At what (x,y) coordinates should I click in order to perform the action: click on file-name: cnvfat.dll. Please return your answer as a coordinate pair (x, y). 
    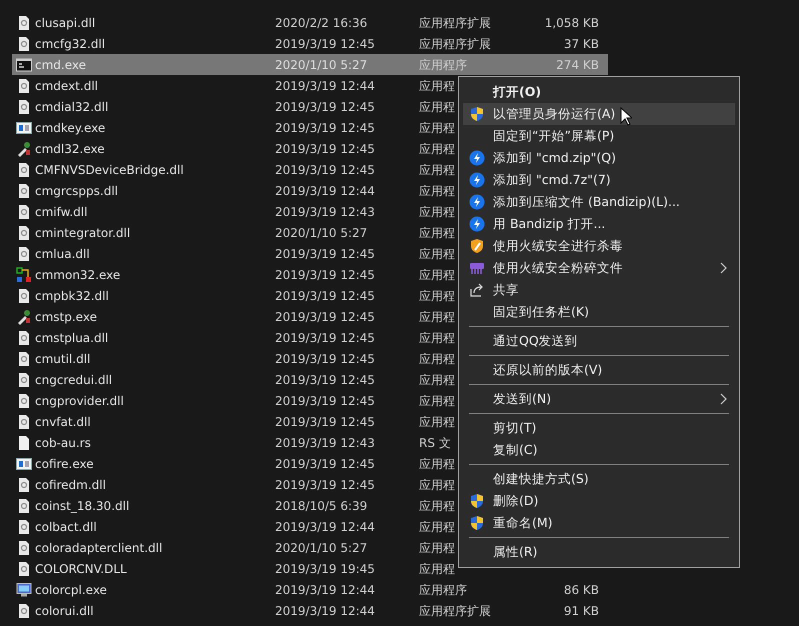
    Looking at the image, I should click on (63, 422).